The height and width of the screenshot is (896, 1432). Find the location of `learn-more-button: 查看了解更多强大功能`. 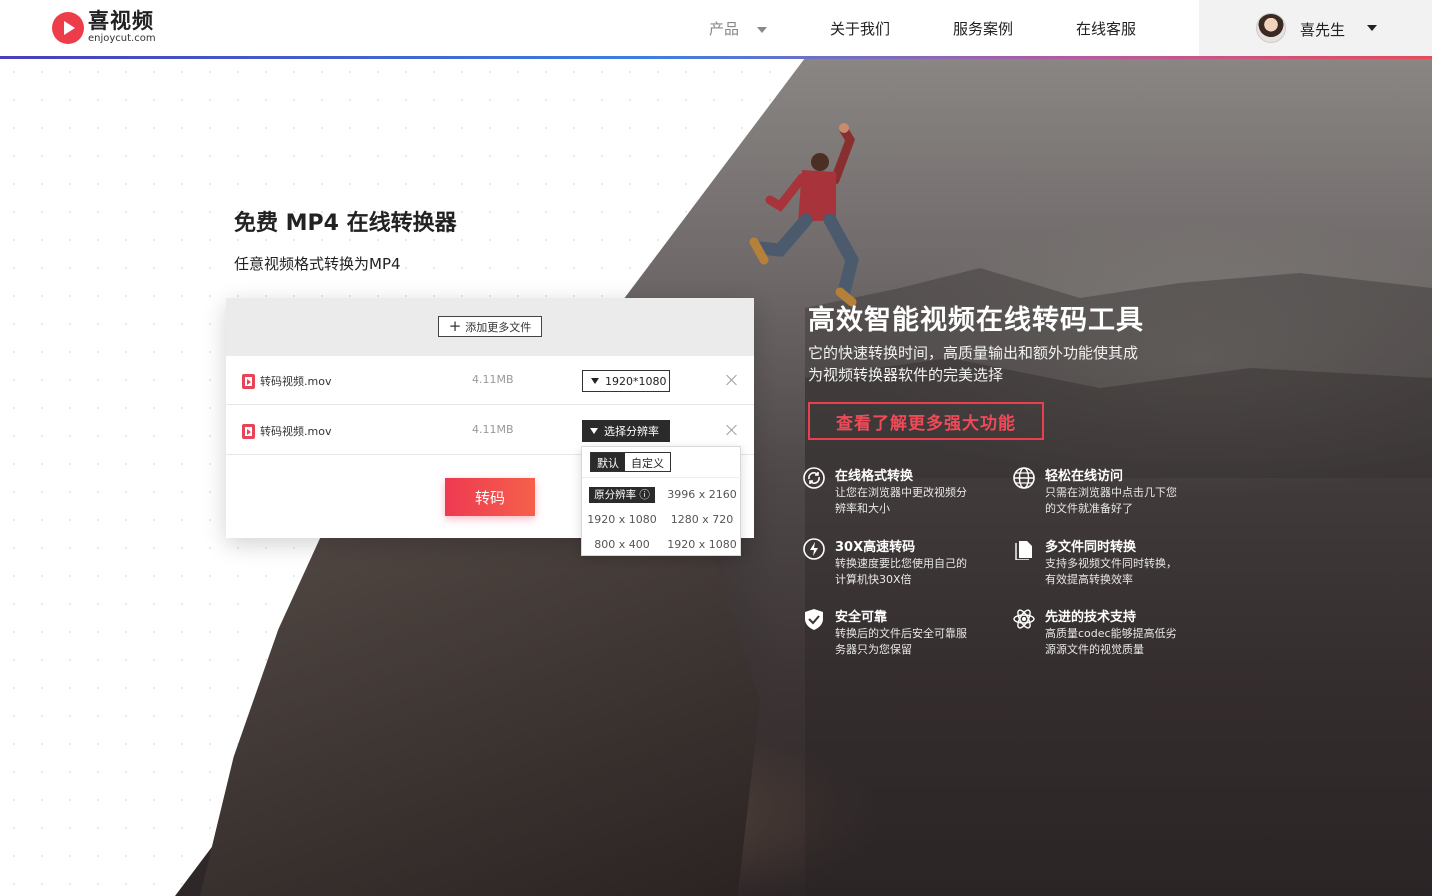

learn-more-button: 查看了解更多强大功能 is located at coordinates (926, 421).